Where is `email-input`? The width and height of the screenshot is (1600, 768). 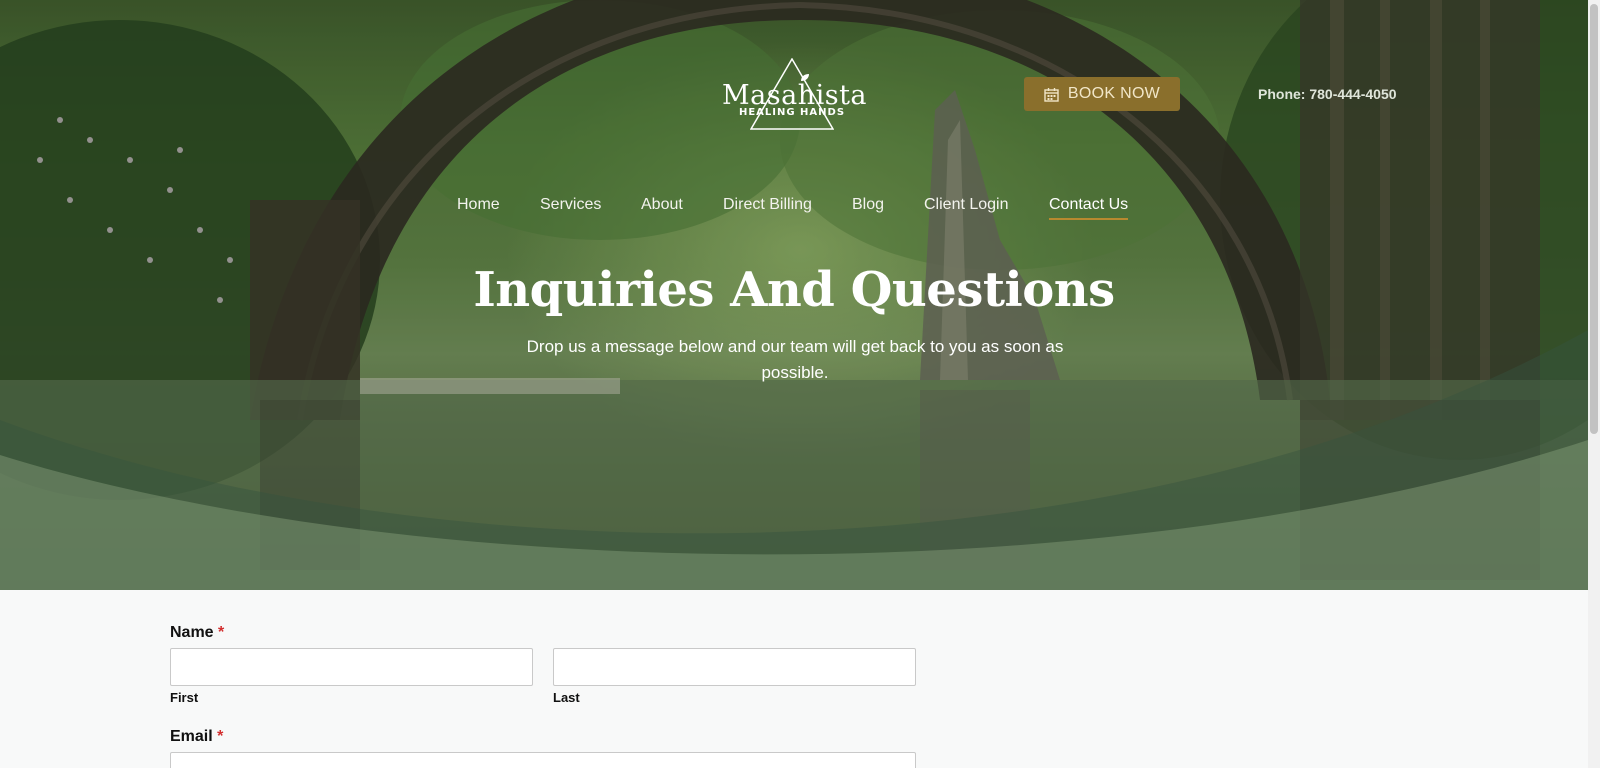 email-input is located at coordinates (543, 760).